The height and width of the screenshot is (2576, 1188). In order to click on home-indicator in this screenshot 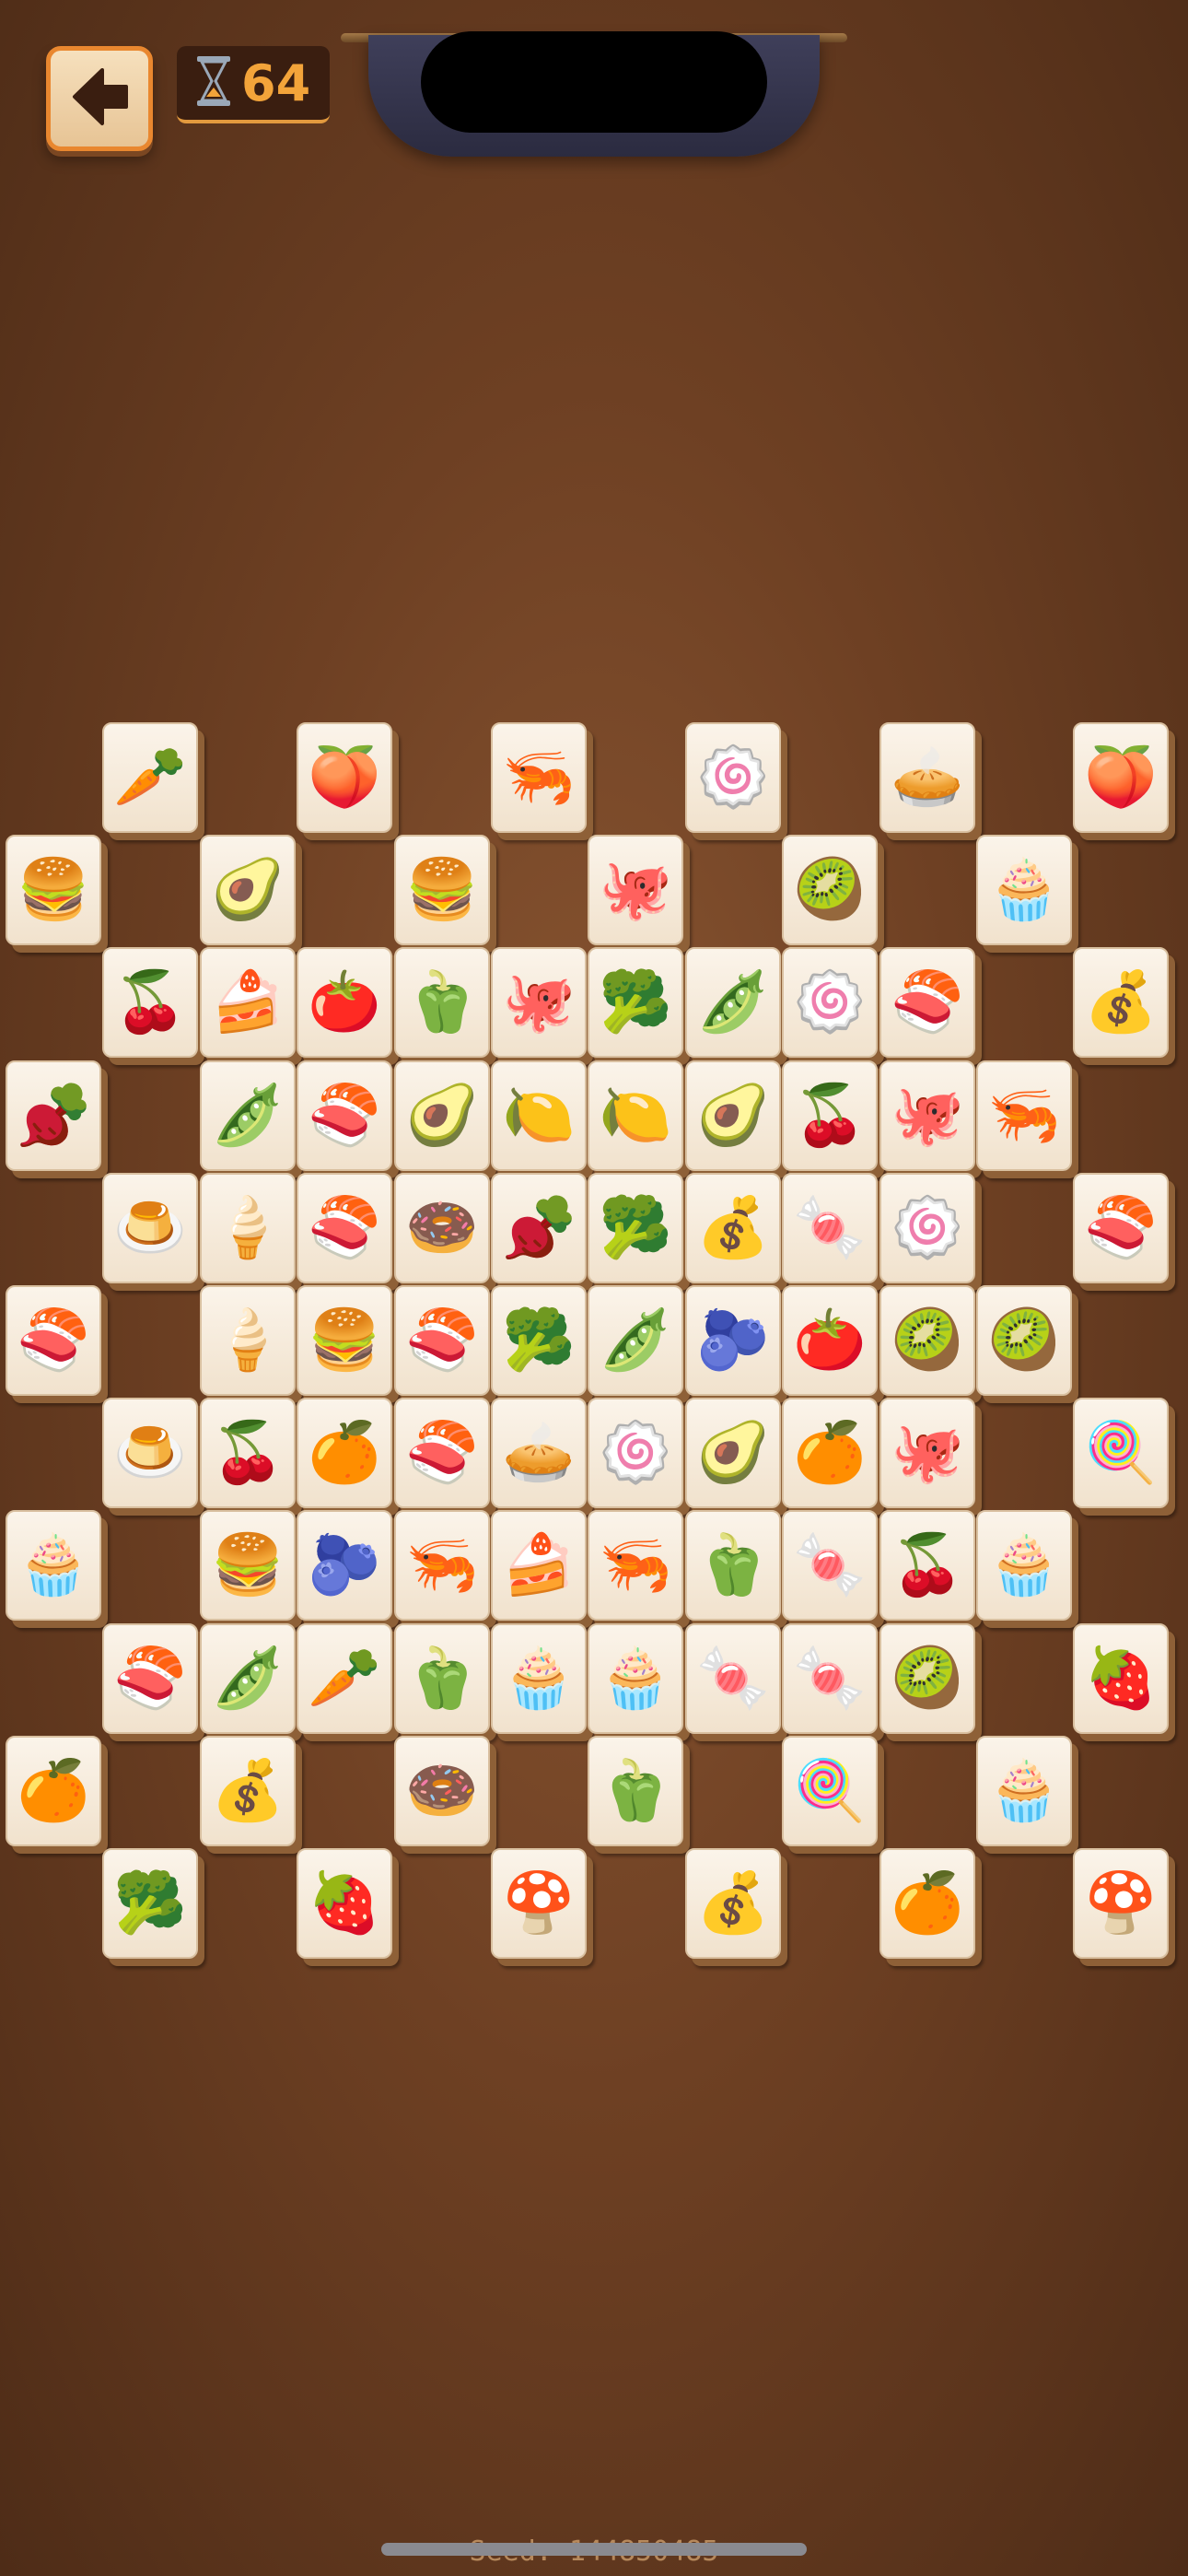, I will do `click(594, 2549)`.